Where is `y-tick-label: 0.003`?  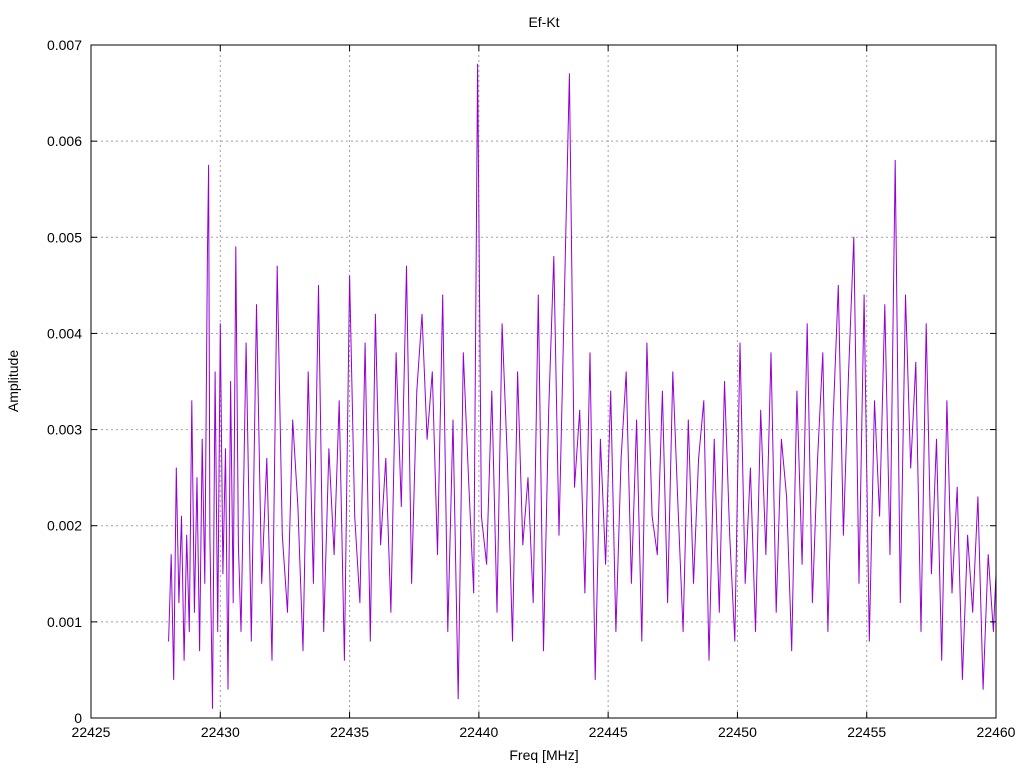
y-tick-label: 0.003 is located at coordinates (64, 430).